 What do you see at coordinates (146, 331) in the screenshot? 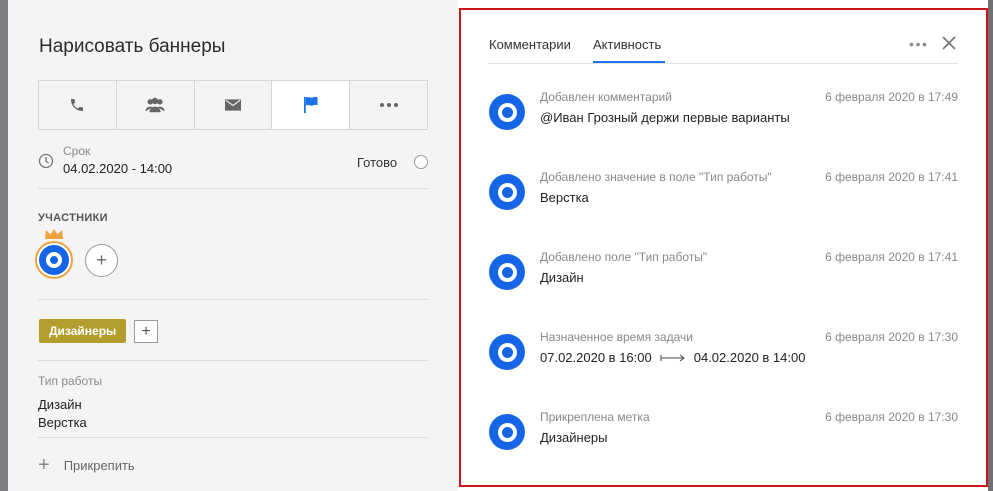
I see `add-tag-button: +` at bounding box center [146, 331].